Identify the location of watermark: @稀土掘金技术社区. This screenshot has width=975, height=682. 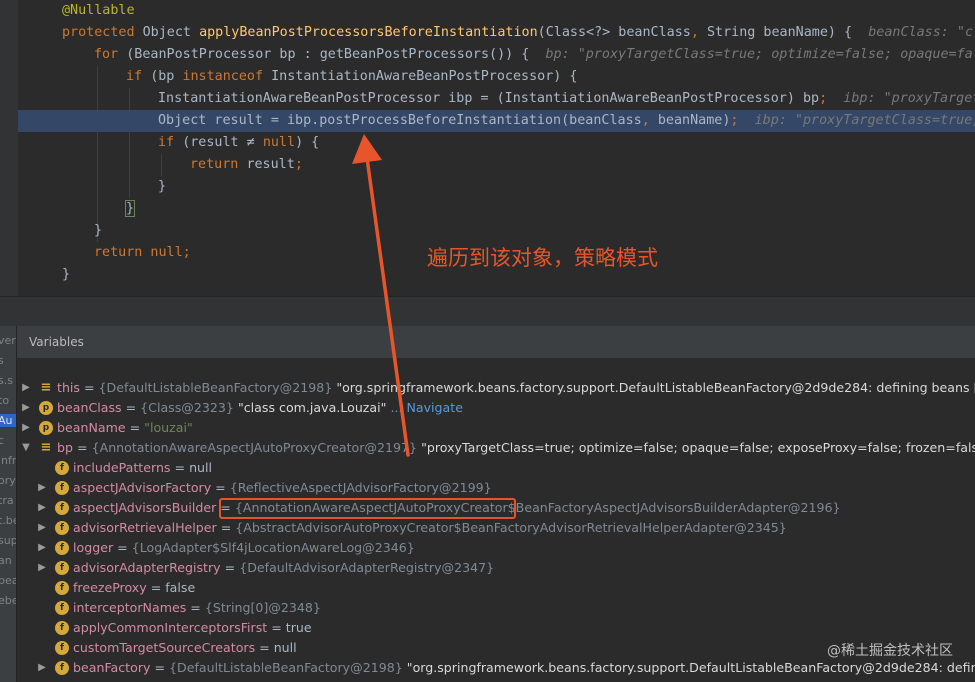
(890, 651).